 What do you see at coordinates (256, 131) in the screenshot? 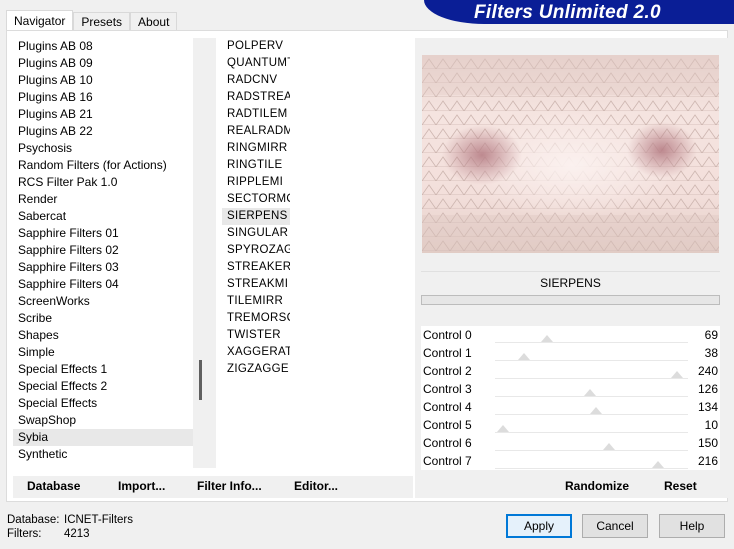
I see `filter-item: REALRADM` at bounding box center [256, 131].